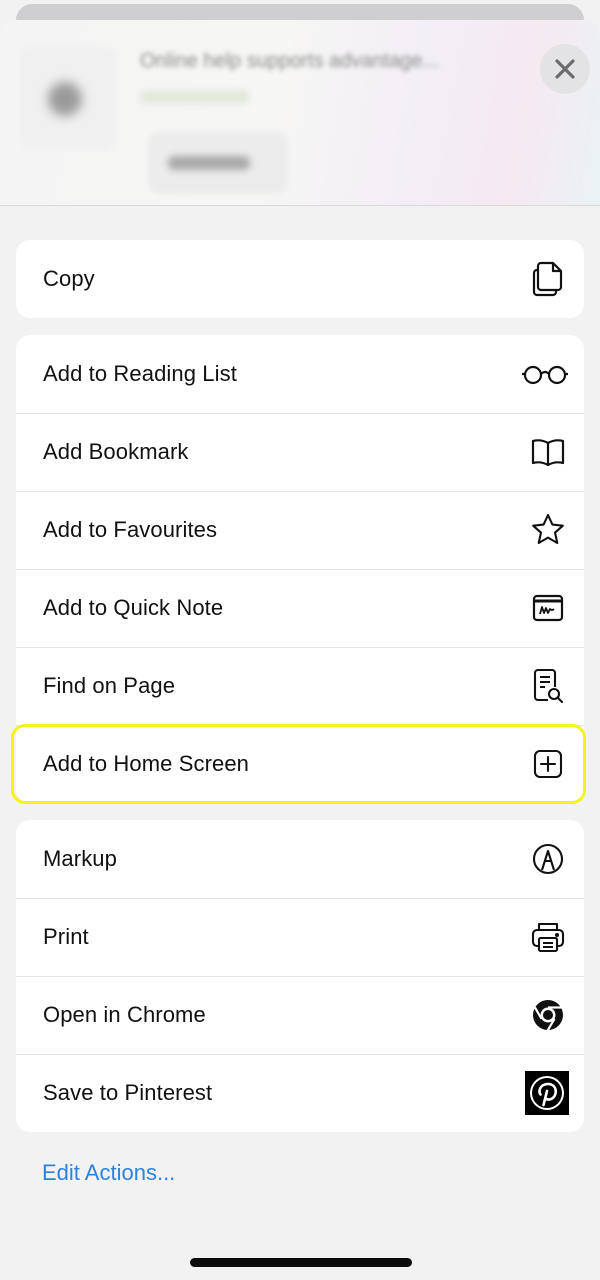 This screenshot has height=1280, width=600. Describe the element at coordinates (69, 278) in the screenshot. I see `action-label: Copy` at that location.